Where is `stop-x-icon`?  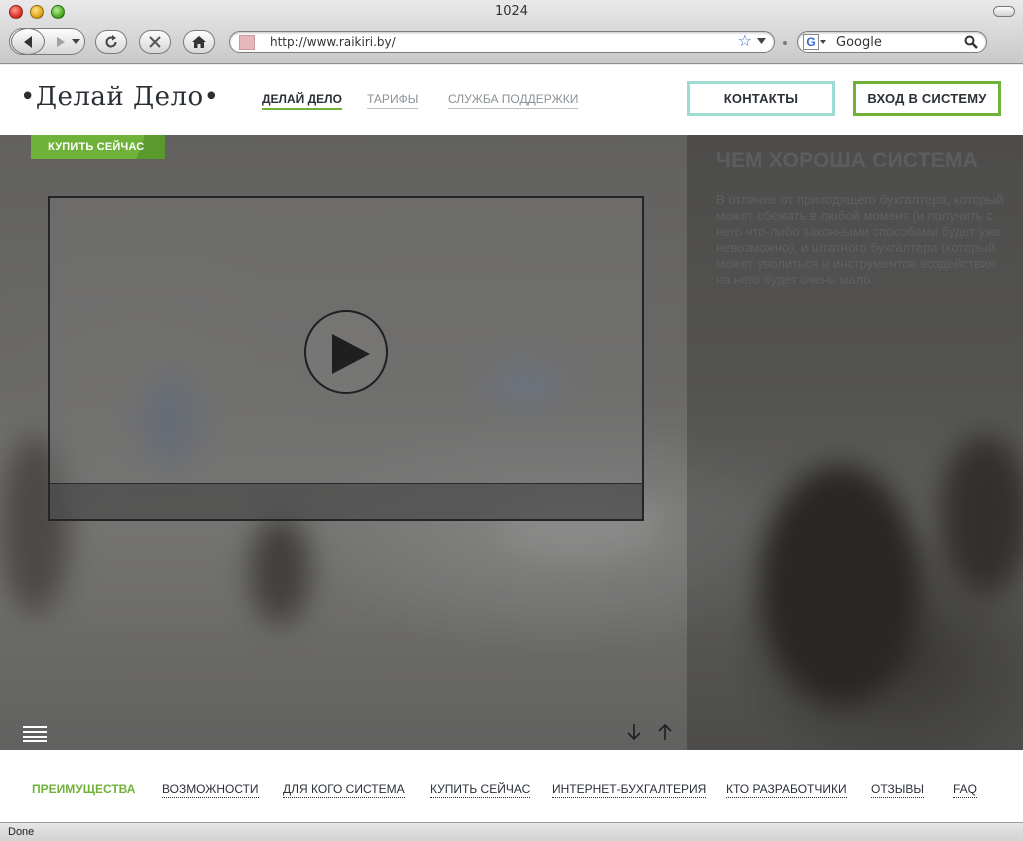
stop-x-icon is located at coordinates (155, 42).